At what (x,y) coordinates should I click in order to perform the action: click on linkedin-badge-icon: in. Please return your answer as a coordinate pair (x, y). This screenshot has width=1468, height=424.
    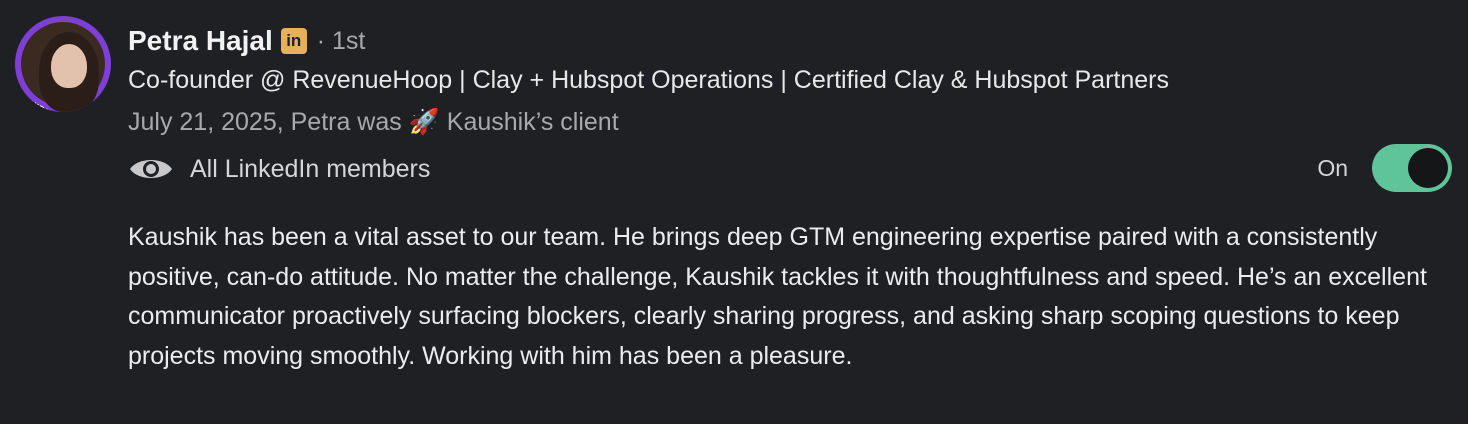
    Looking at the image, I should click on (293, 41).